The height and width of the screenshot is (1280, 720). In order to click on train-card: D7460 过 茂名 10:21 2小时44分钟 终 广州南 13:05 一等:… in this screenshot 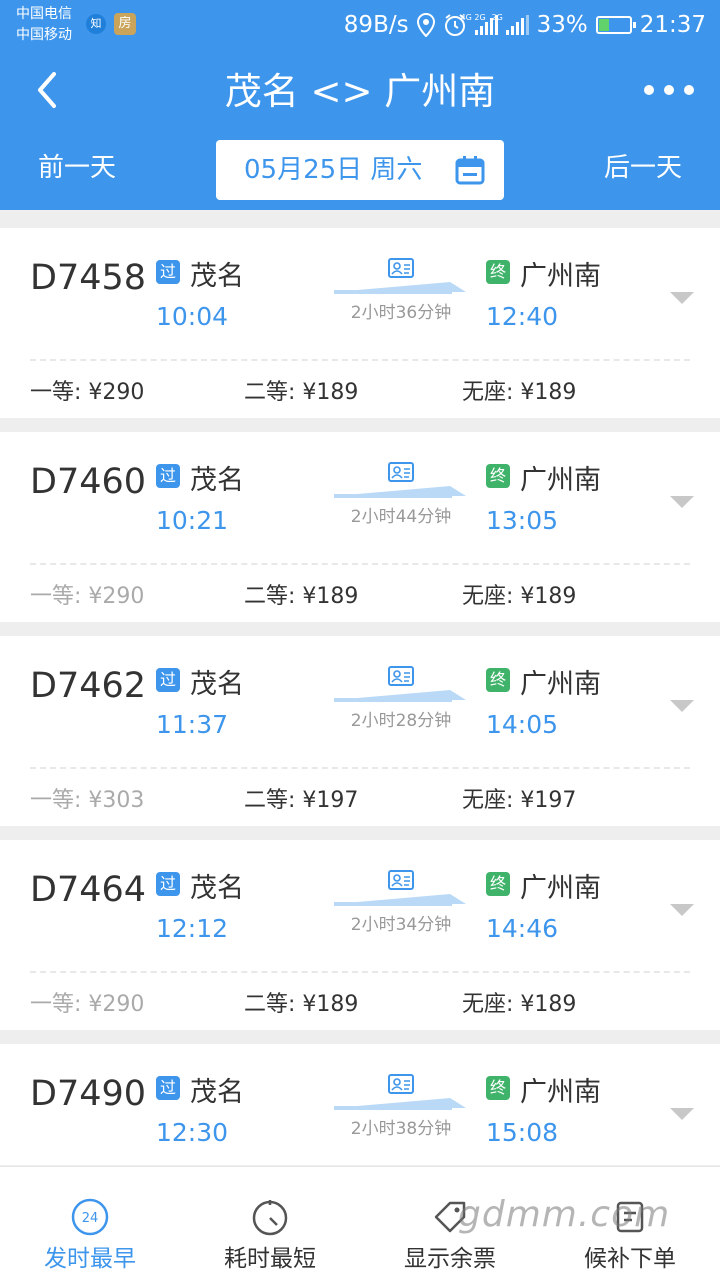, I will do `click(360, 527)`.